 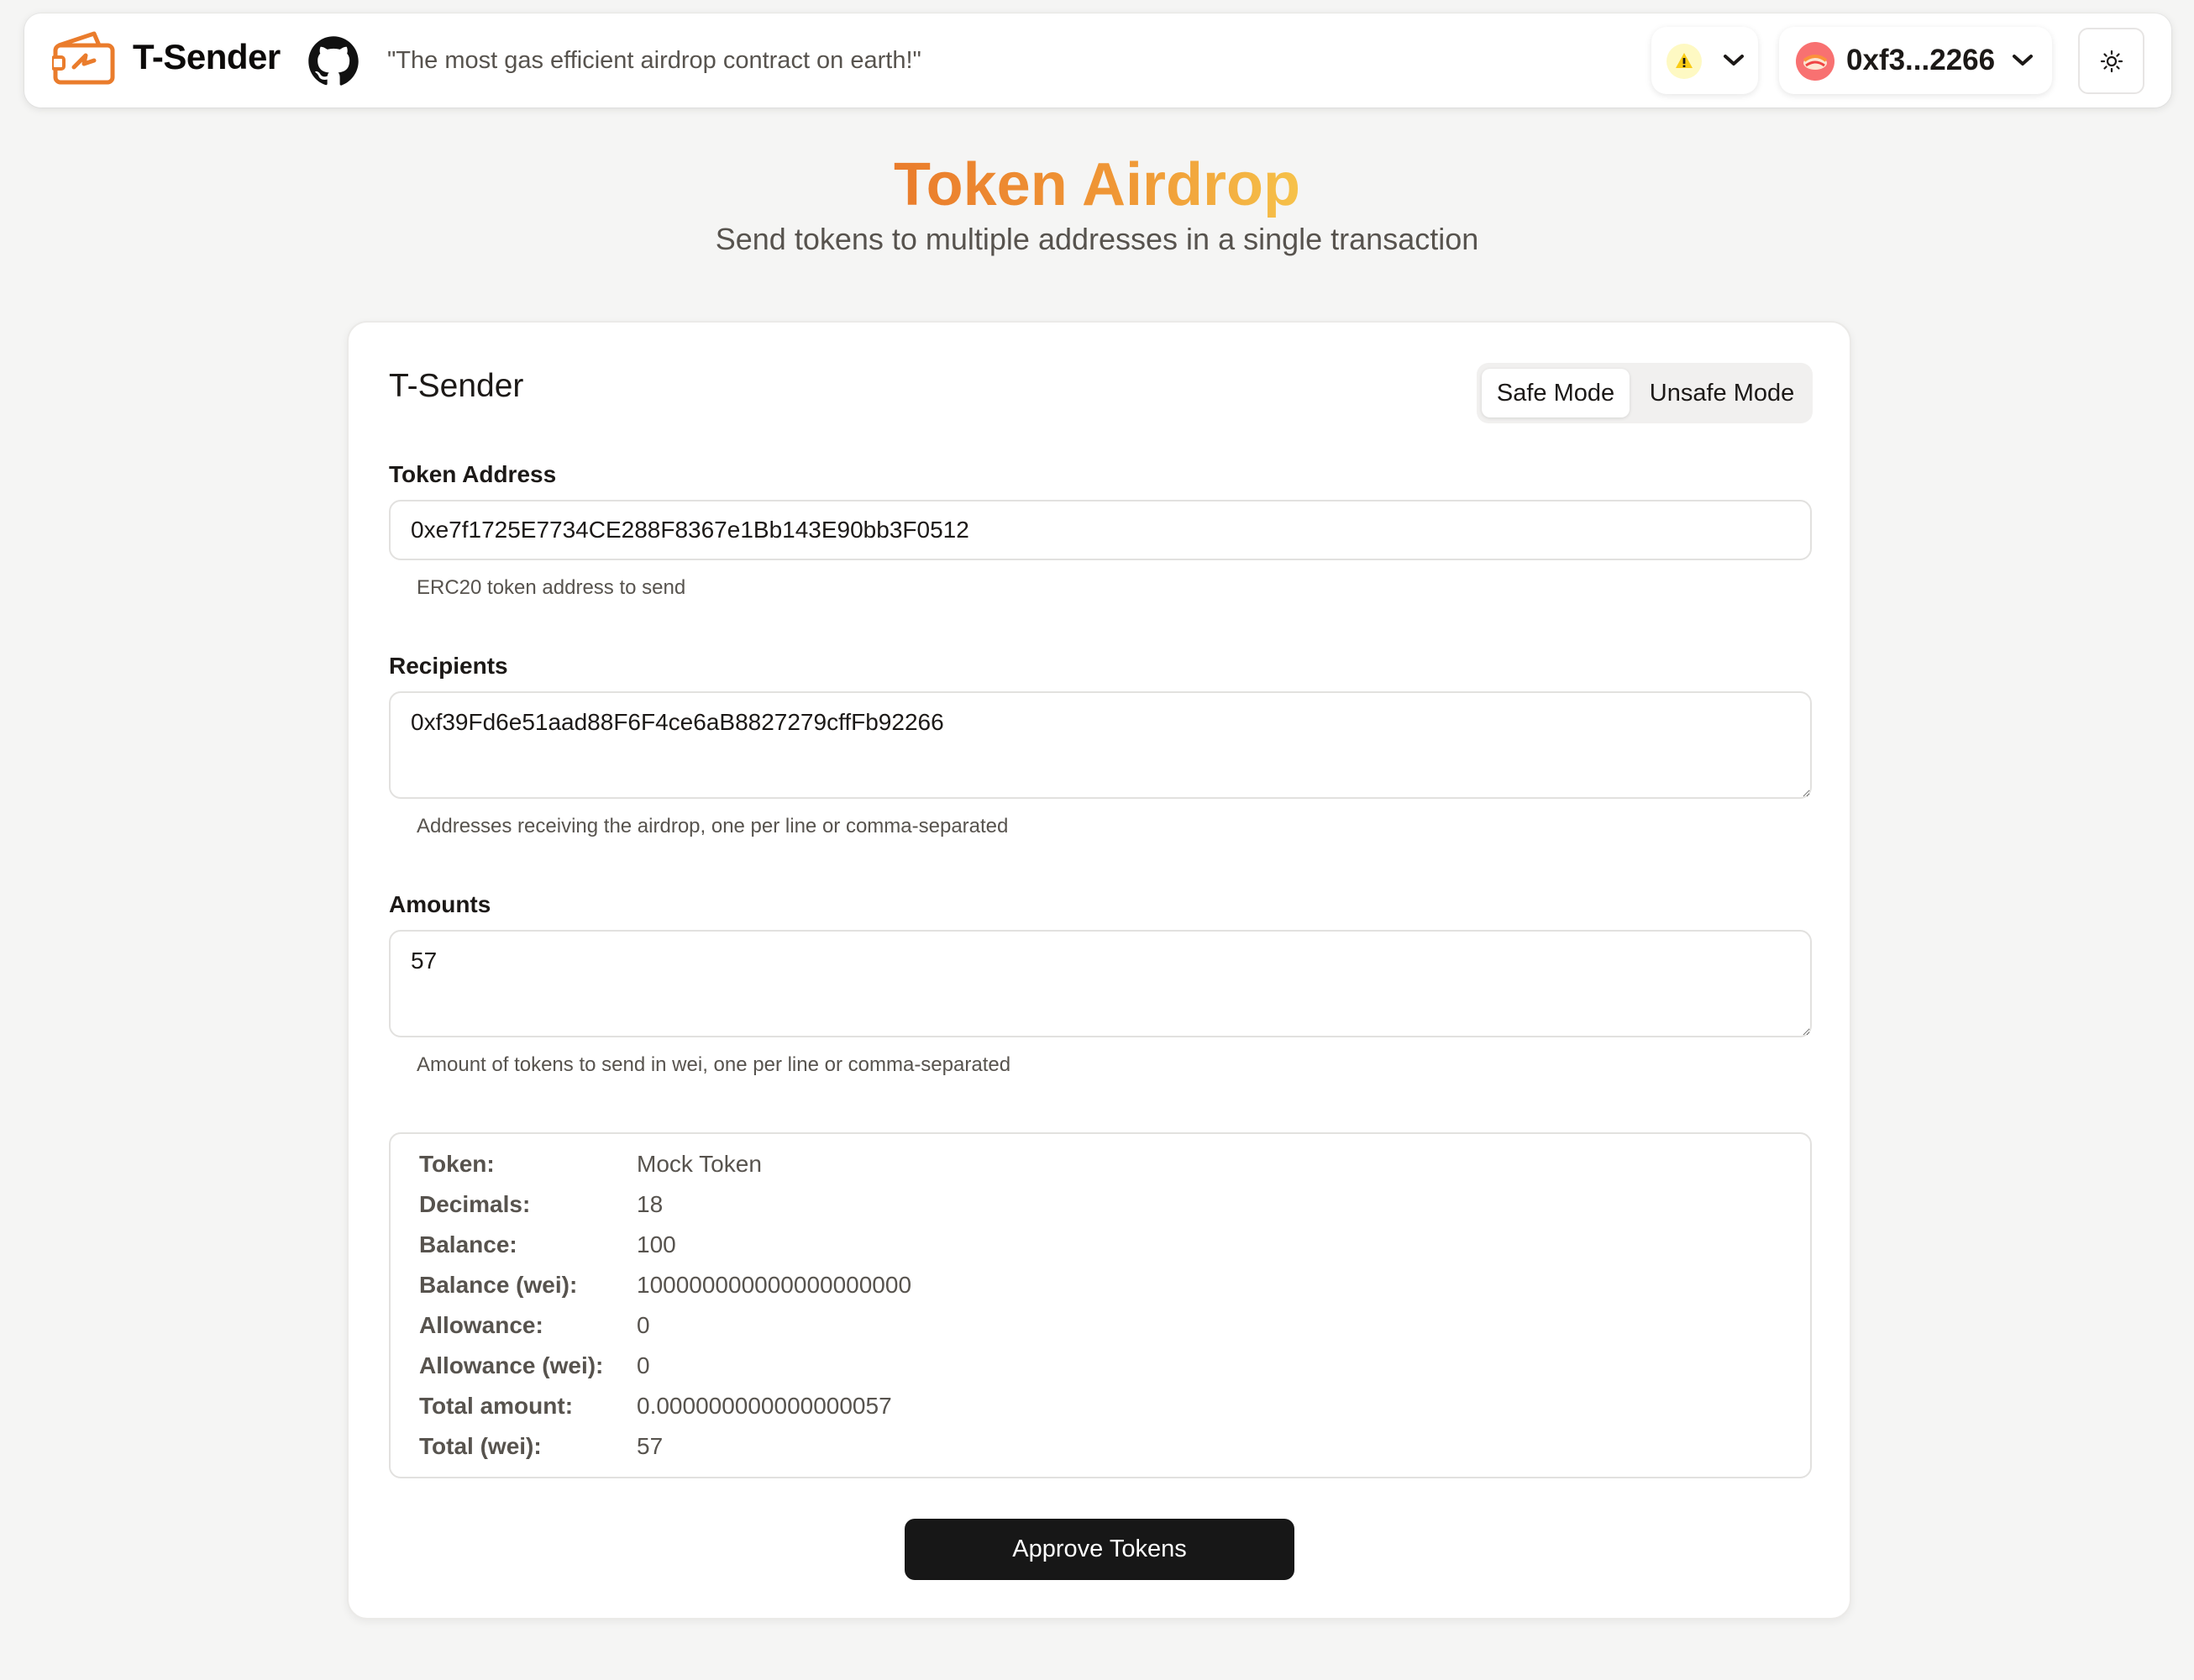 I want to click on recipients-label: Recipients, so click(x=448, y=666).